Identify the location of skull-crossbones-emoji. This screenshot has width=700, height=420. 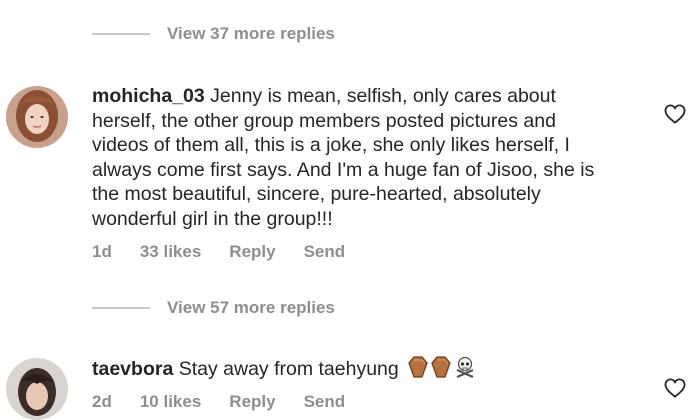
(465, 367).